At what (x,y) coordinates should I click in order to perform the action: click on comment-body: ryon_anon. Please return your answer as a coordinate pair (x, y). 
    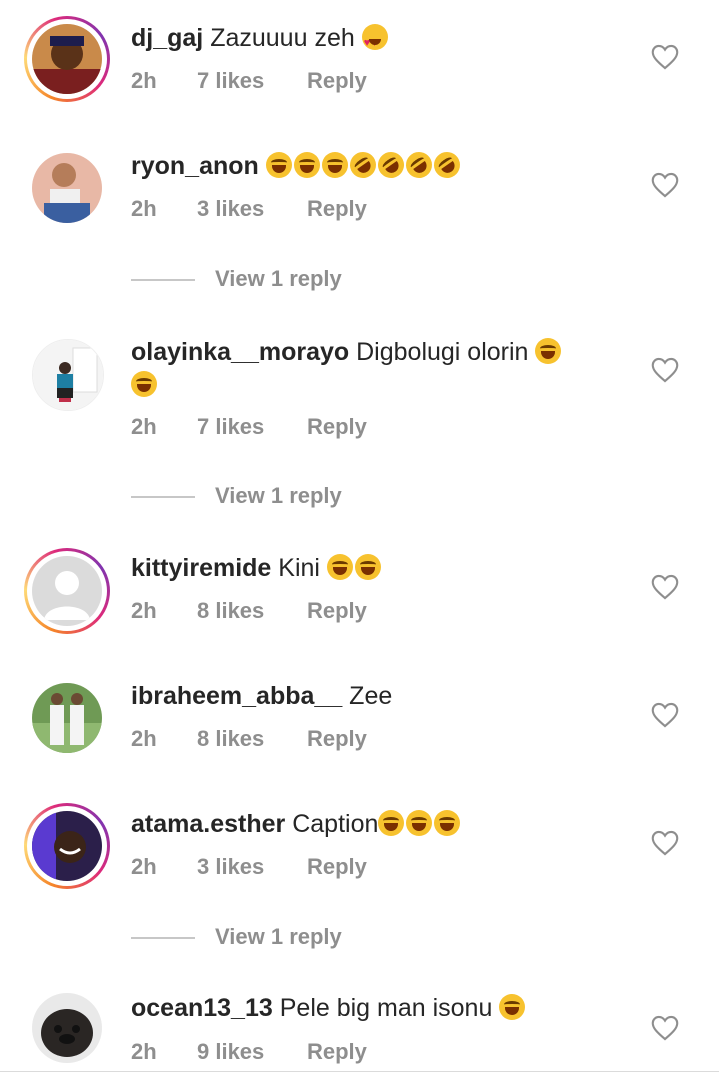
    Looking at the image, I should click on (380, 165).